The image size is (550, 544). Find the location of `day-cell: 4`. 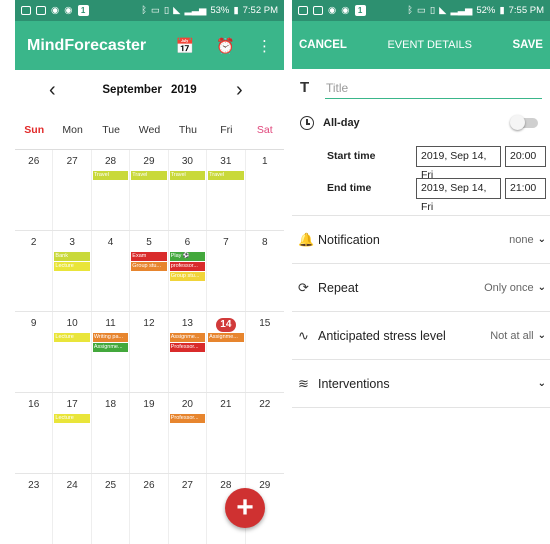

day-cell: 4 is located at coordinates (111, 271).